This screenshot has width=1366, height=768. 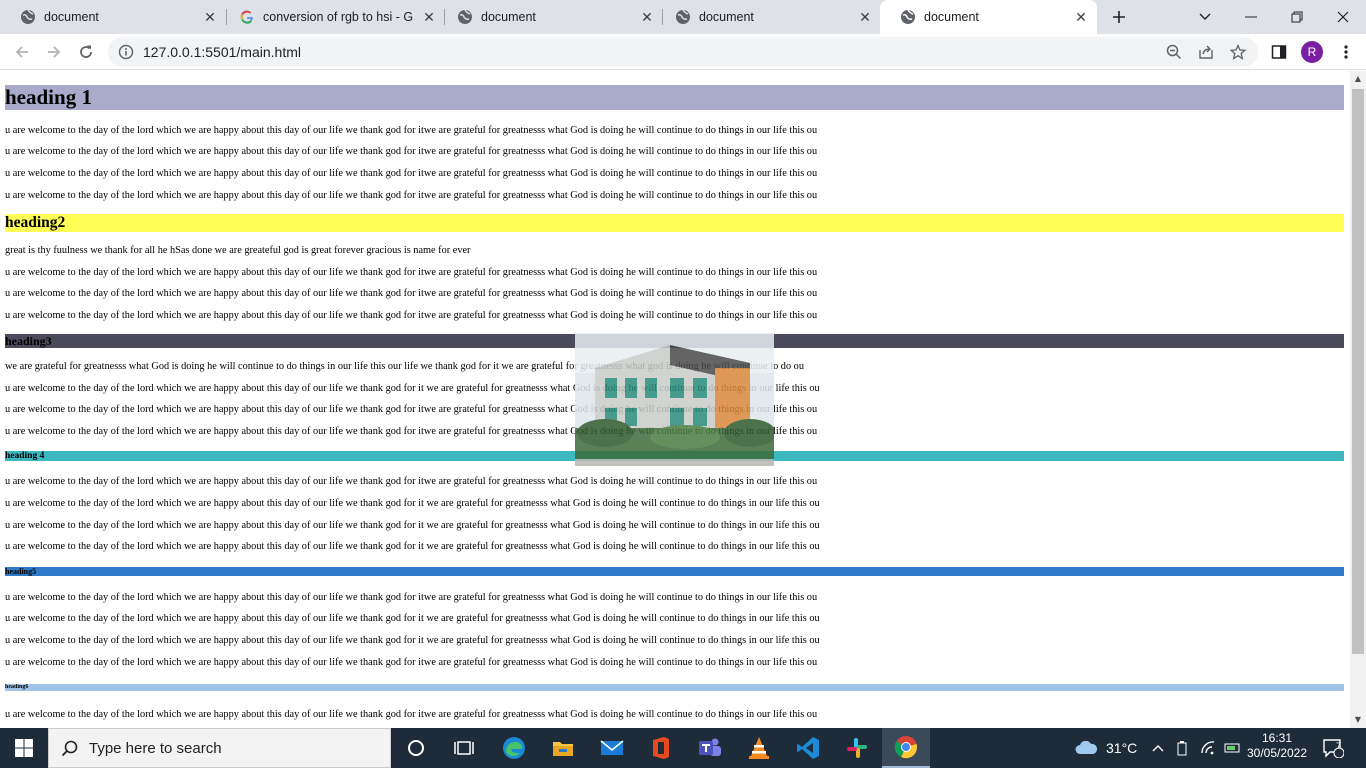 What do you see at coordinates (1297, 17) in the screenshot?
I see `restore-button` at bounding box center [1297, 17].